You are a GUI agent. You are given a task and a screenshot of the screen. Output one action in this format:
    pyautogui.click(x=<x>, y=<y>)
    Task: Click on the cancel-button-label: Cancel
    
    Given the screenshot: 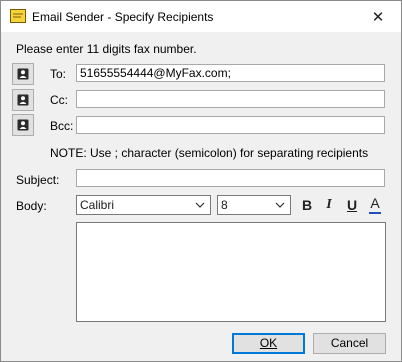 What is the action you would take?
    pyautogui.click(x=349, y=343)
    